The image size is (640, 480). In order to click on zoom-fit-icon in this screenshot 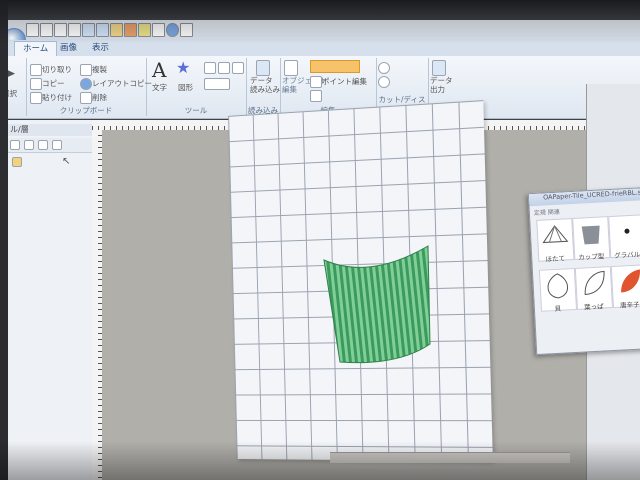, I will do `click(238, 68)`.